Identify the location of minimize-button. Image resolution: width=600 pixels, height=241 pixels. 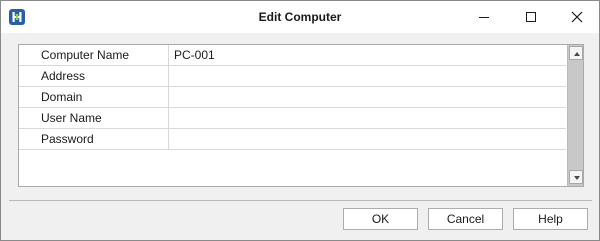
(484, 17).